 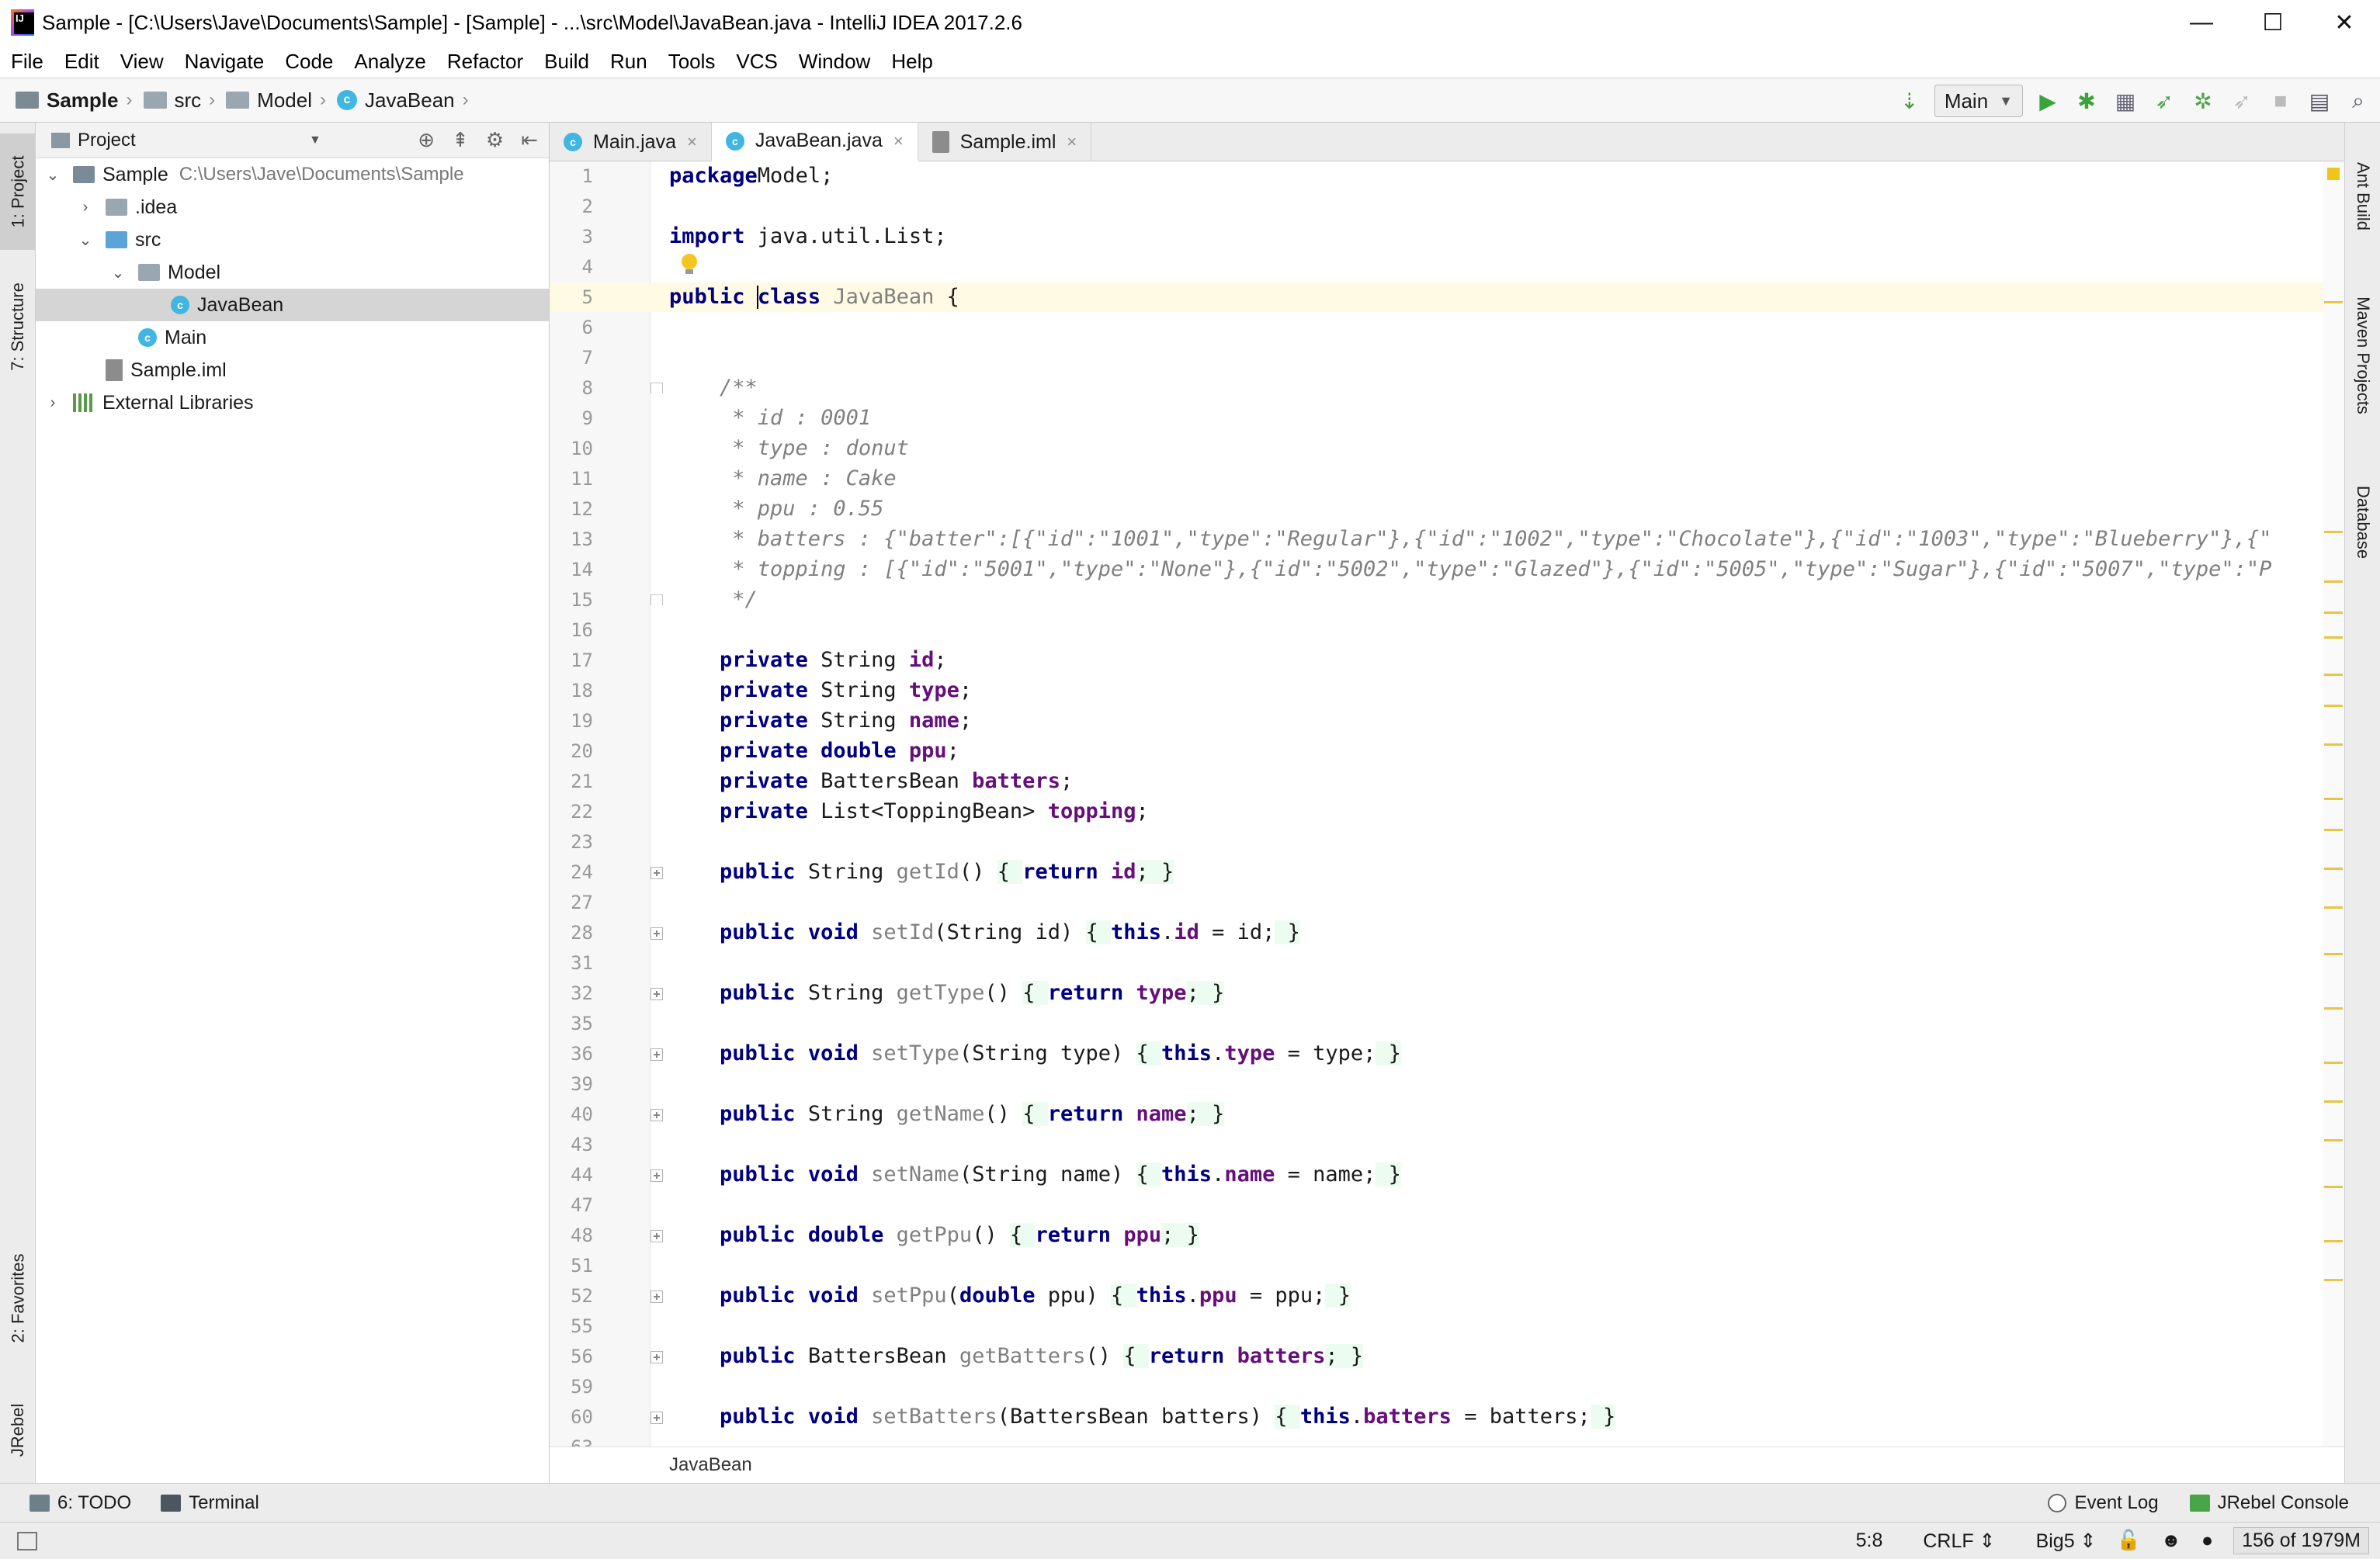 I want to click on menu-edit: Edit, so click(x=81, y=62).